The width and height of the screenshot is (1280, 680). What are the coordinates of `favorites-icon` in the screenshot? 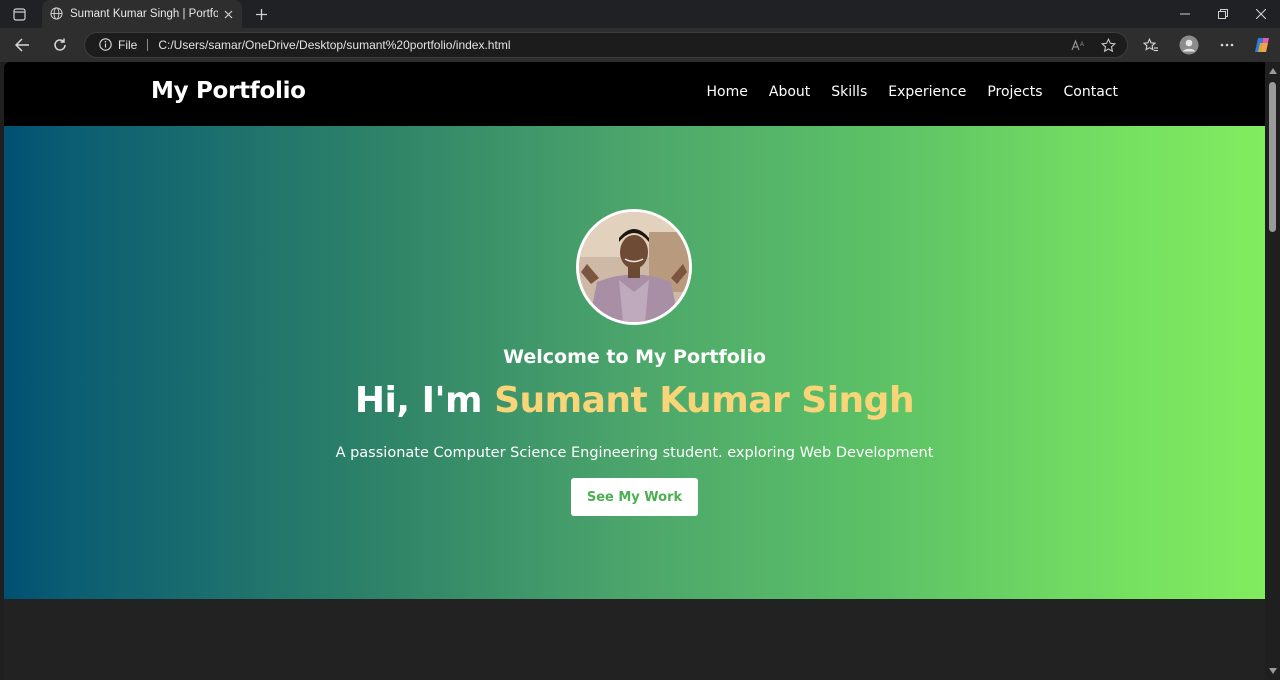 It's located at (1151, 45).